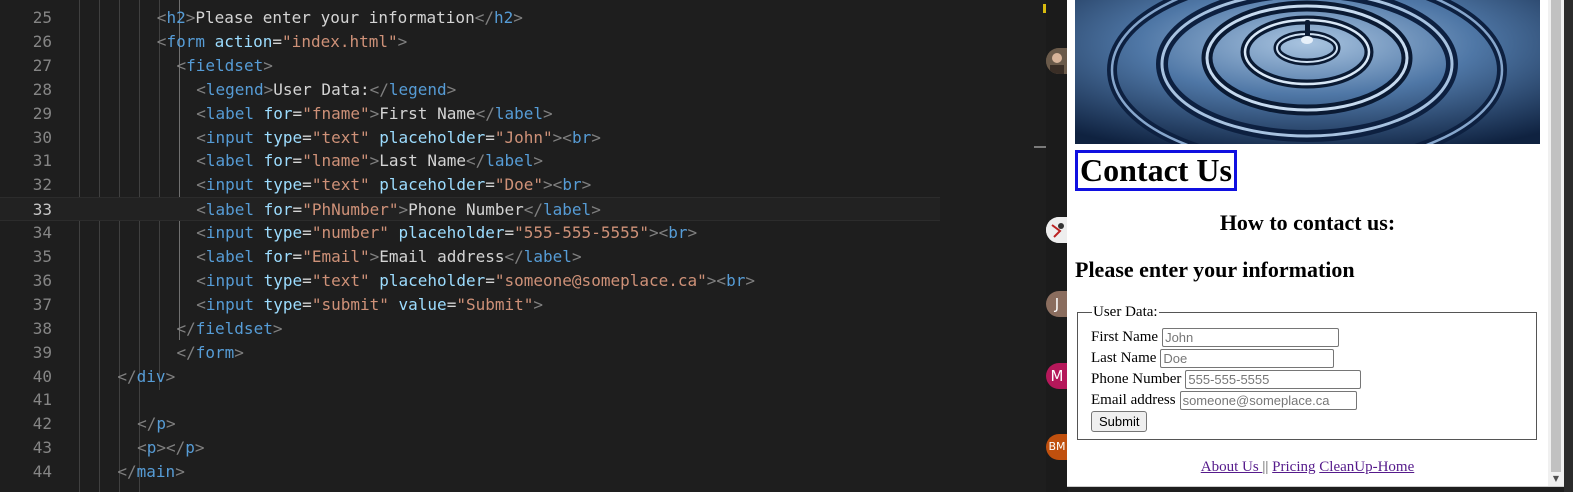 This screenshot has width=1573, height=492. Describe the element at coordinates (1251, 337) in the screenshot. I see `first-name-input: John` at that location.